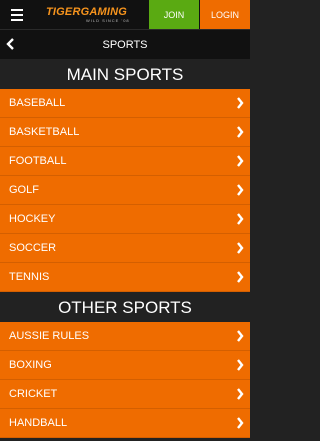 This screenshot has height=441, width=320. What do you see at coordinates (125, 248) in the screenshot?
I see `sport-row-soccer: SOCCER` at bounding box center [125, 248].